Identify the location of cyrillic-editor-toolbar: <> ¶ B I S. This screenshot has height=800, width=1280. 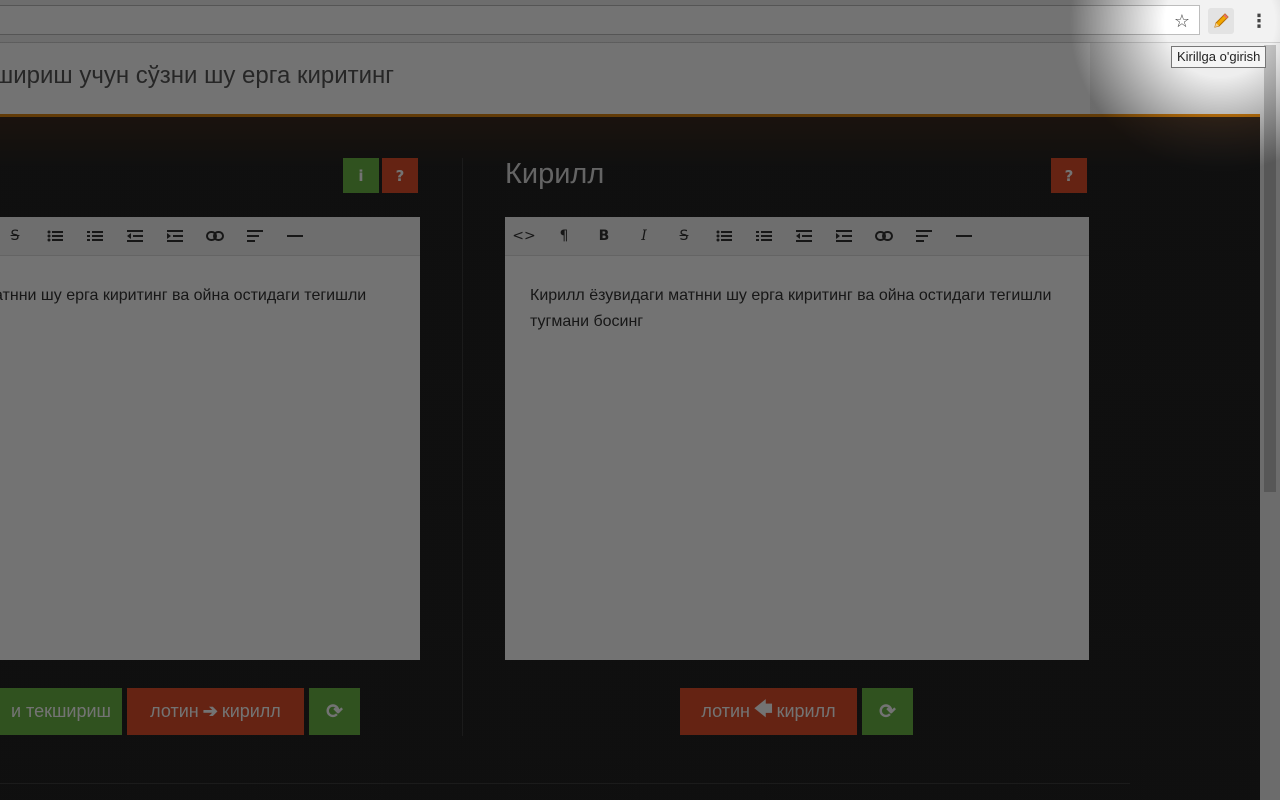
(797, 236).